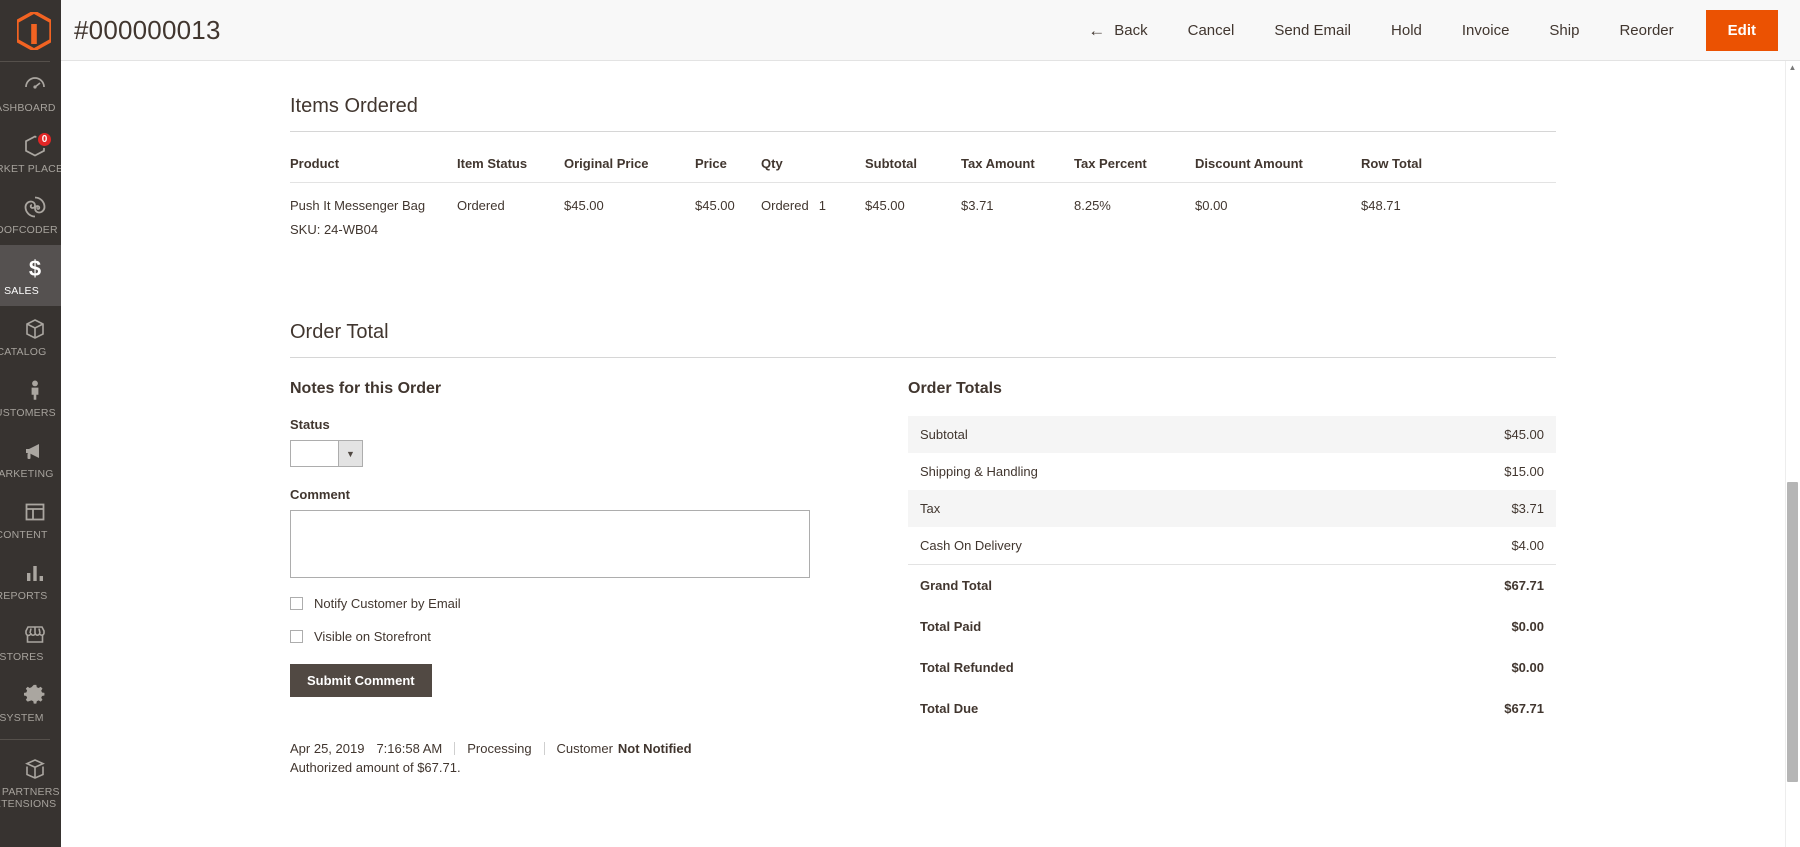 The image size is (1800, 847). What do you see at coordinates (1792, 632) in the screenshot?
I see `scrollbar-thumb` at bounding box center [1792, 632].